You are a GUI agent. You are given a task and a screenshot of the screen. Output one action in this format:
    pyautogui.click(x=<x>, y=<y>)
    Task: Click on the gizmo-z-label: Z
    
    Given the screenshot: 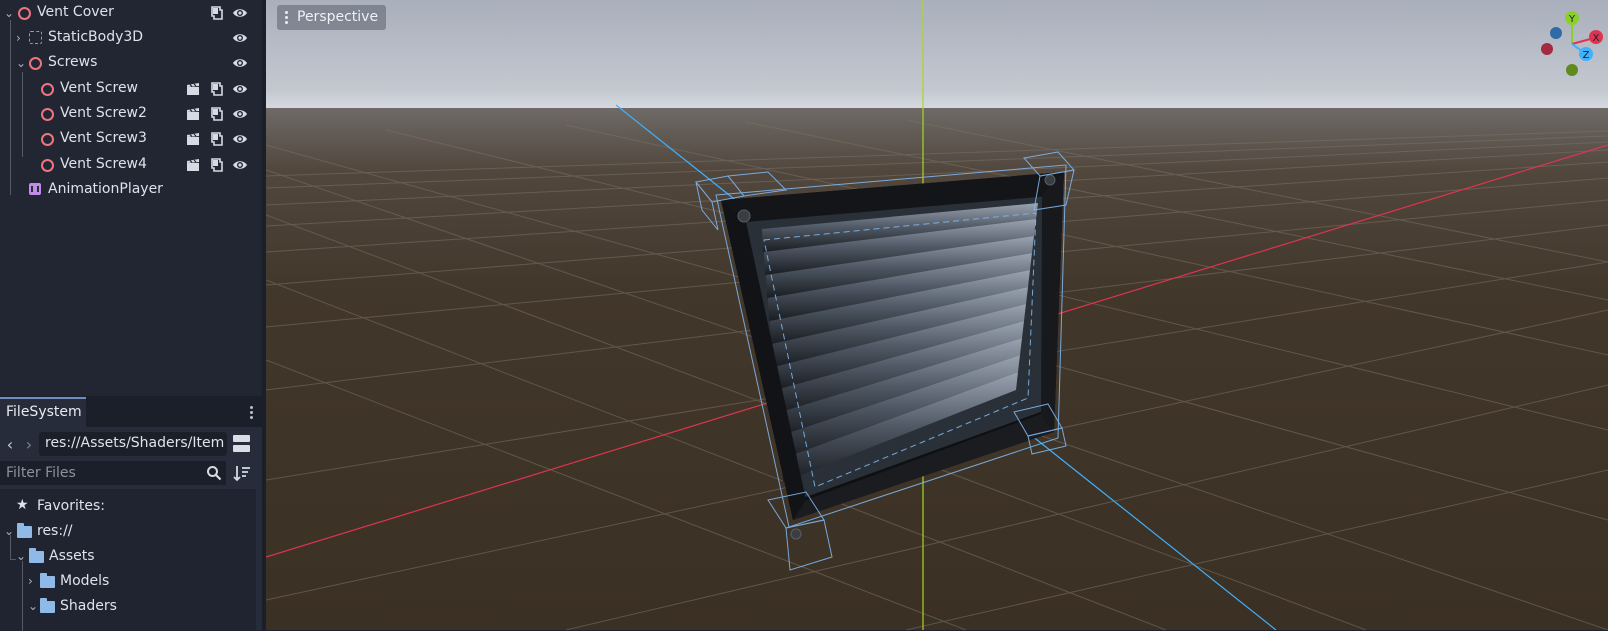 What is the action you would take?
    pyautogui.click(x=1586, y=55)
    